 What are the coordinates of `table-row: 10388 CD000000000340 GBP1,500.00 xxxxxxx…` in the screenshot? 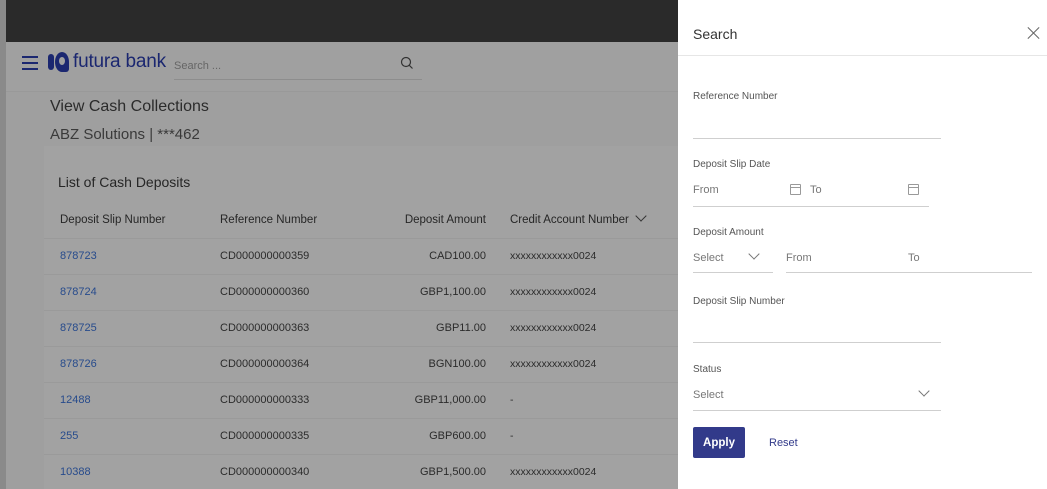 It's located at (361, 471).